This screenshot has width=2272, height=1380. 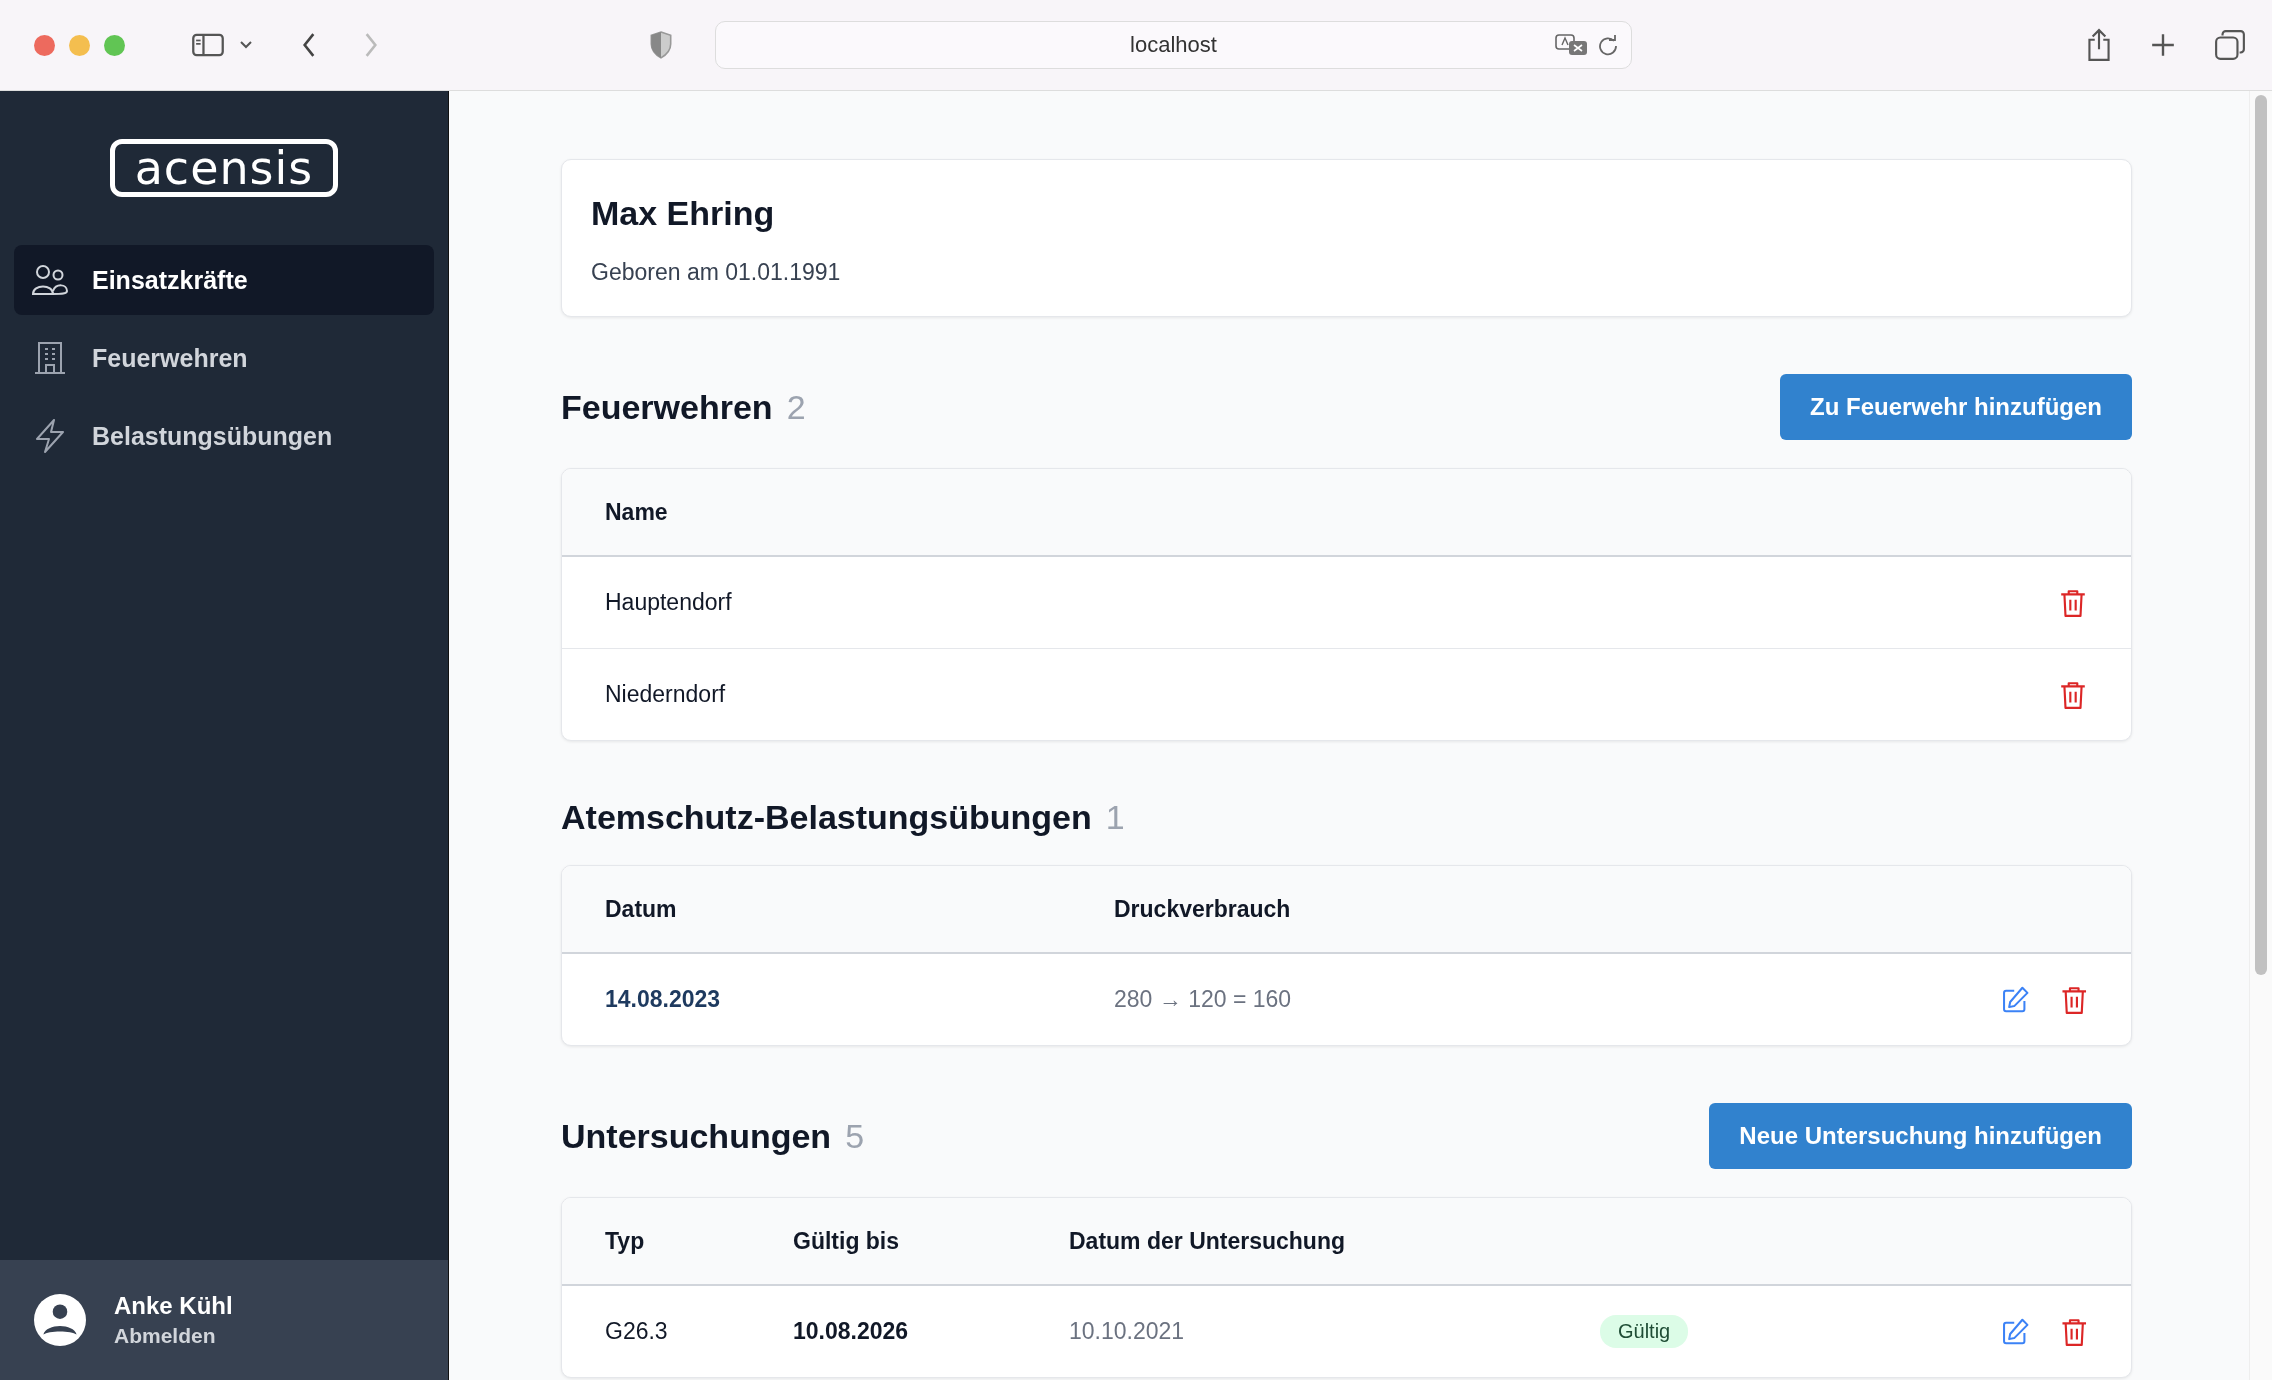 I want to click on add-button: Neue Untersuchung hinzufügen, so click(x=1920, y=1136).